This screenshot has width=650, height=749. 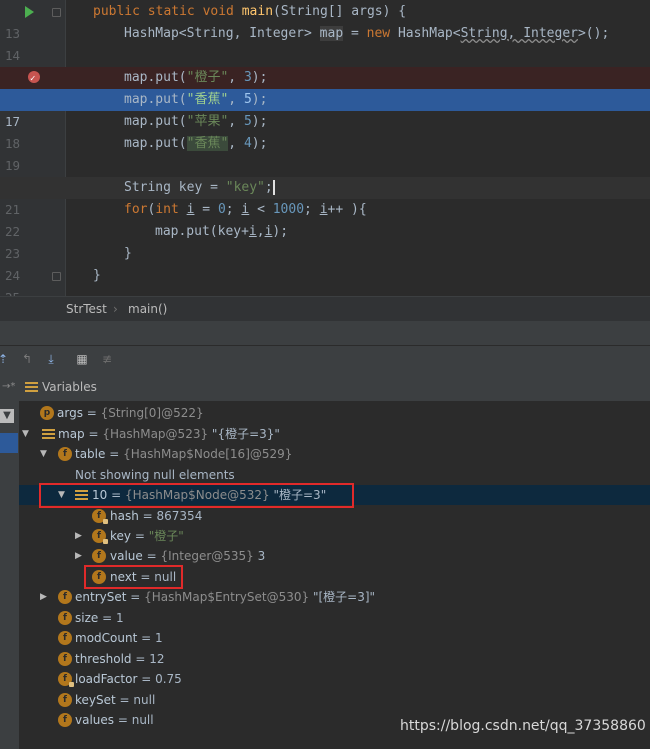 I want to click on code-line-24: 24 }, so click(x=325, y=263).